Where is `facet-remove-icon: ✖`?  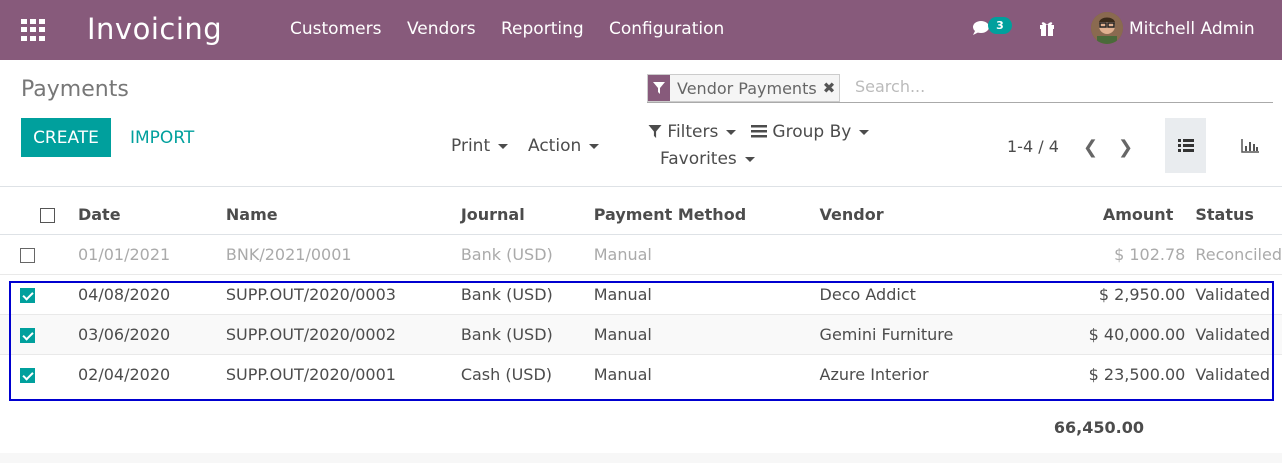
facet-remove-icon: ✖ is located at coordinates (831, 88).